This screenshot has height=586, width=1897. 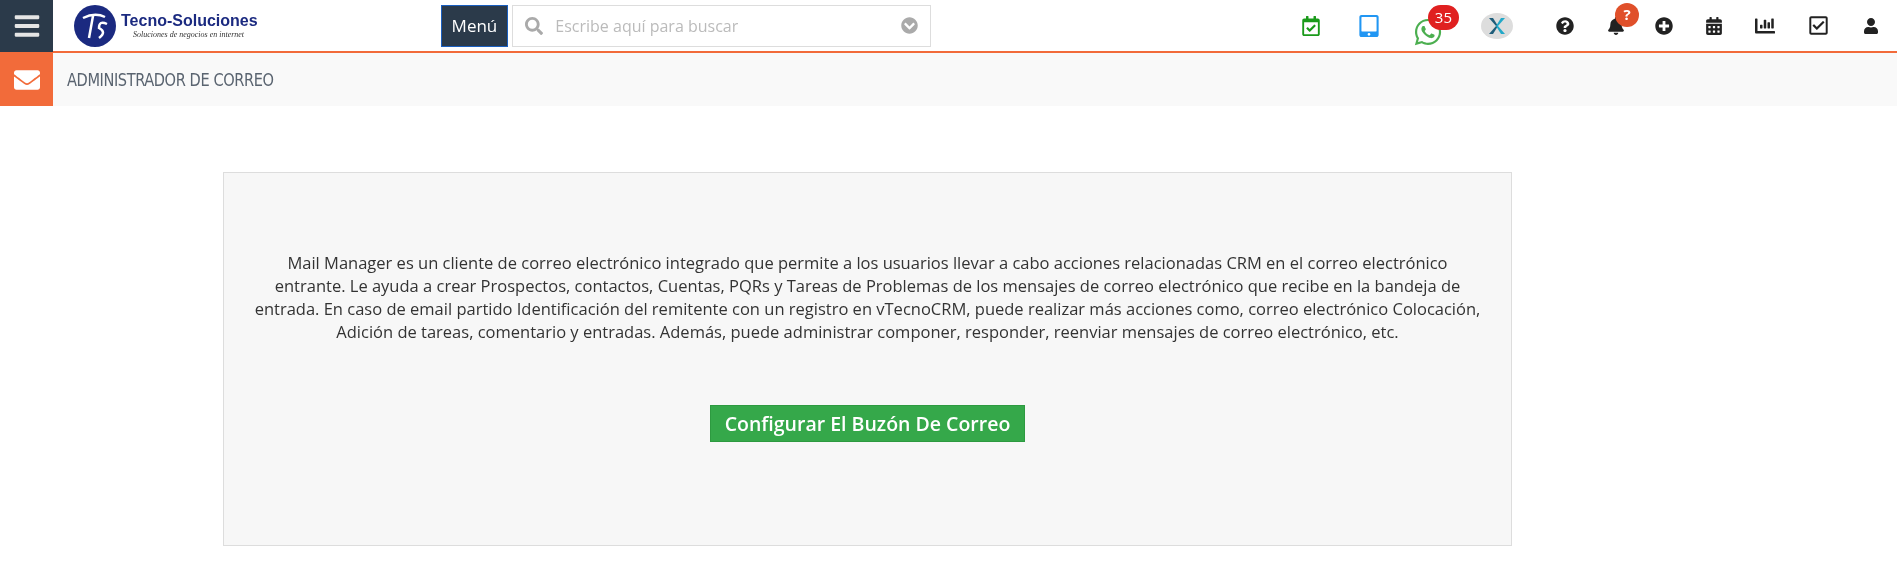 I want to click on calendar-icon, so click(x=1714, y=25).